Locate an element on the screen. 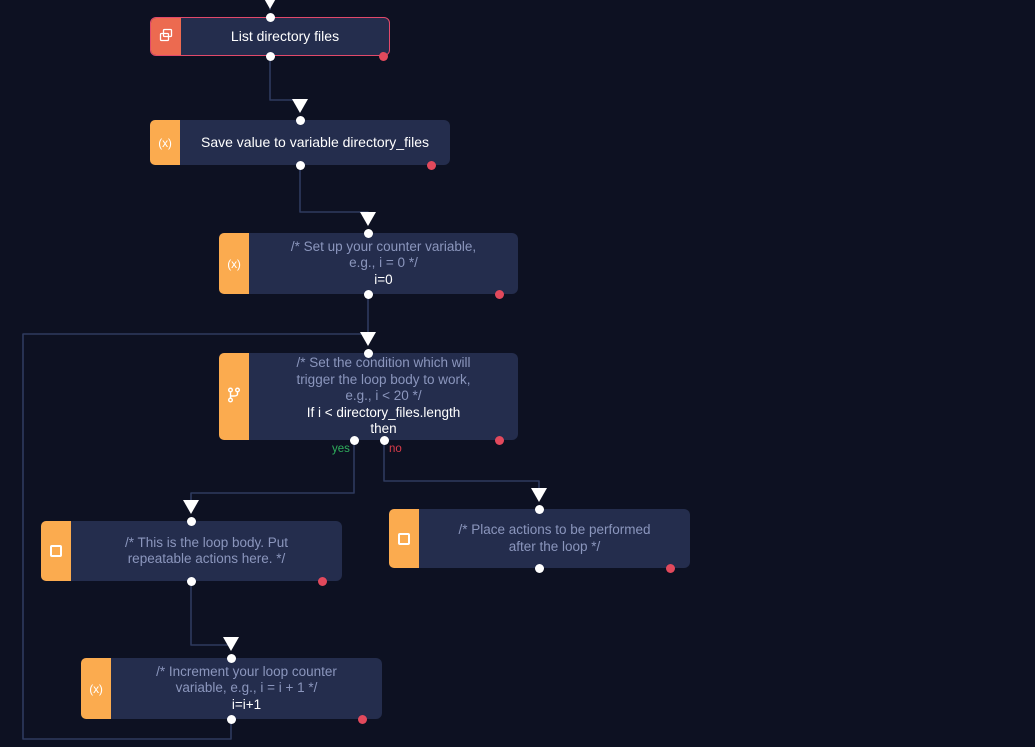 This screenshot has width=1035, height=747. port-out-list-directory-files is located at coordinates (270, 56).